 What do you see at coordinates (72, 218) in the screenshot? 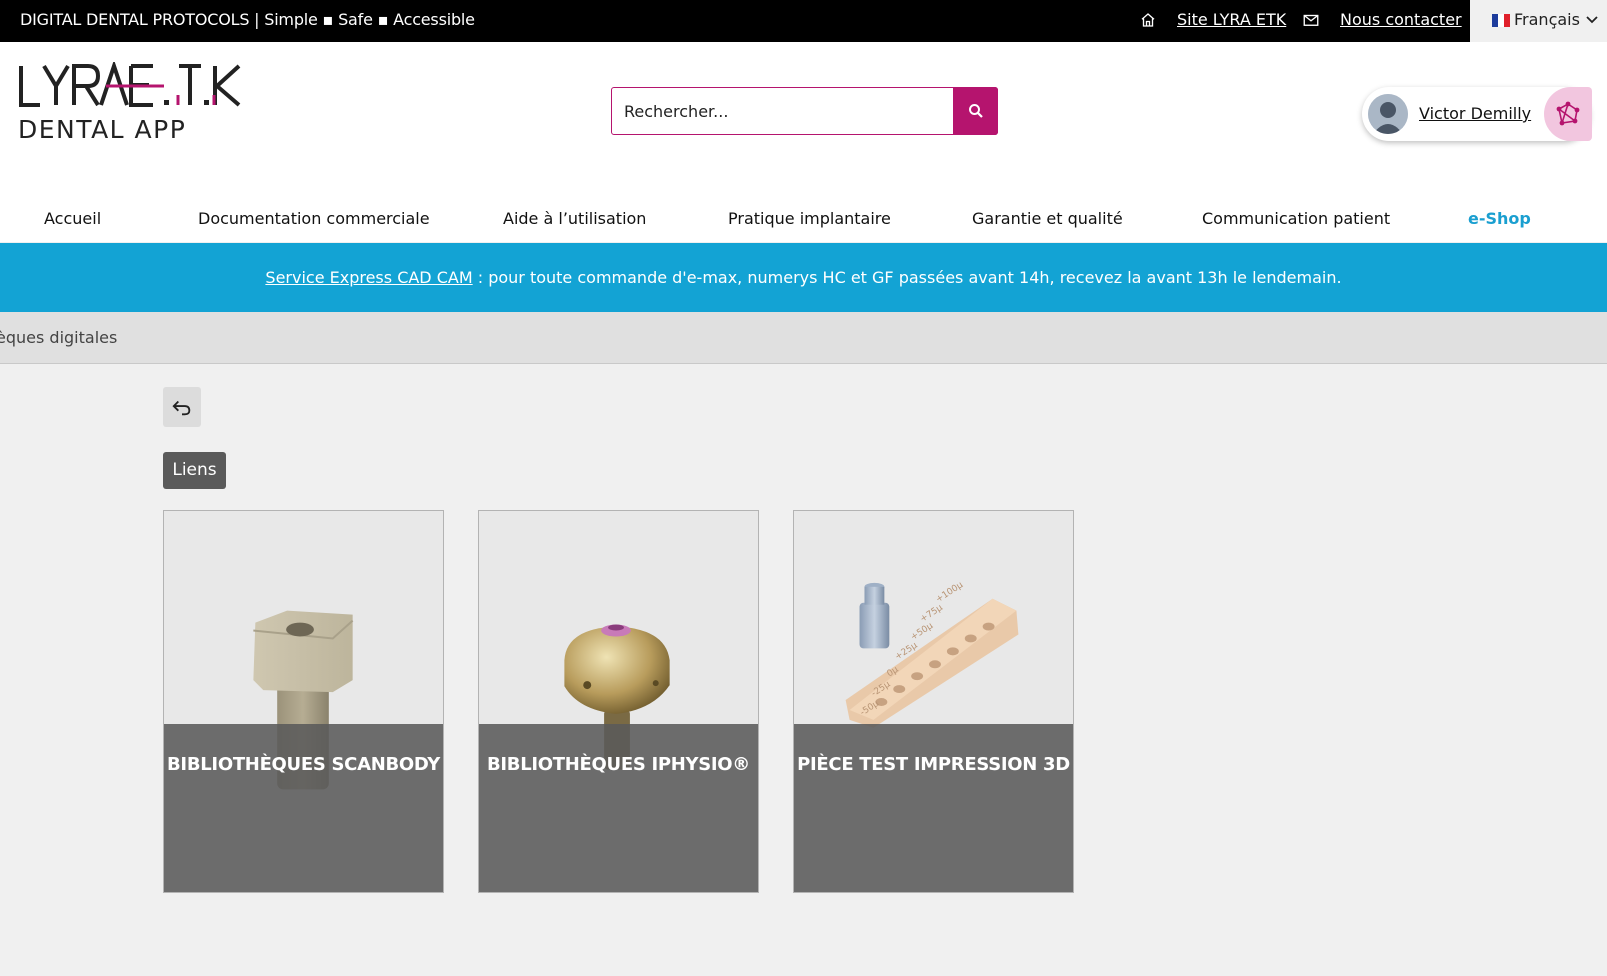
I see `nav-item-accueil: Accueil` at bounding box center [72, 218].